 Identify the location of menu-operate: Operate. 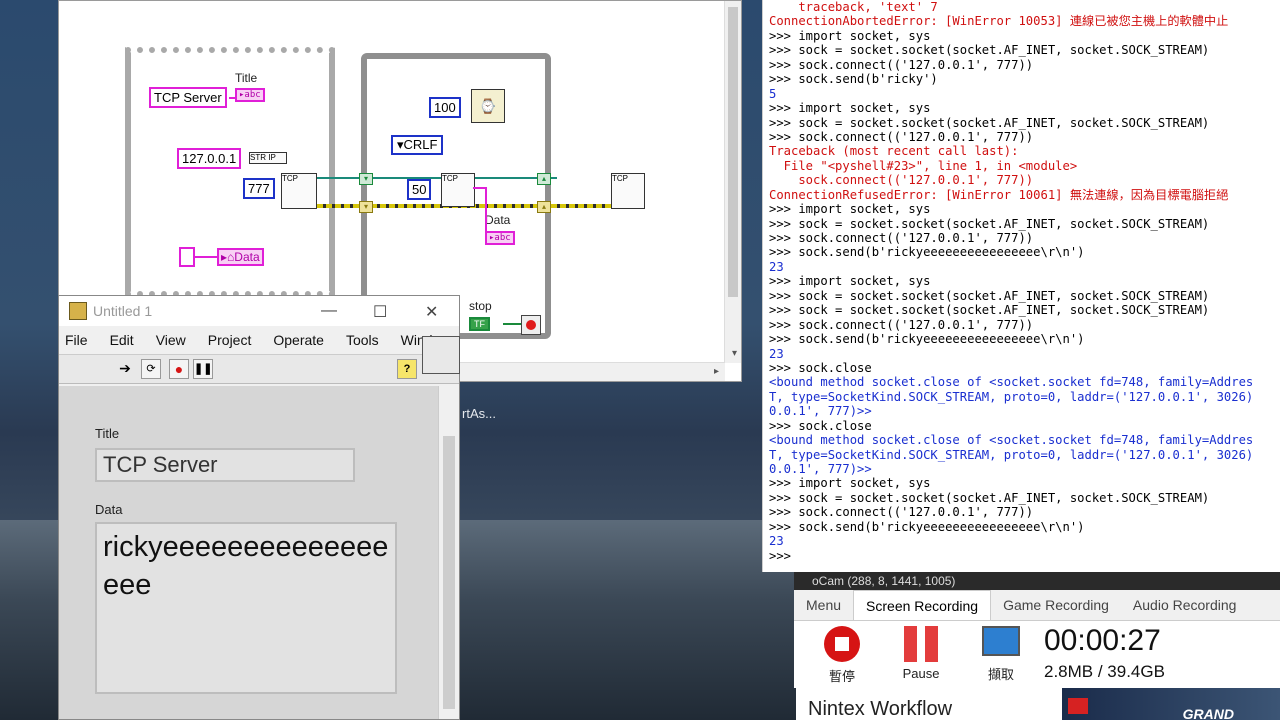
(298, 340).